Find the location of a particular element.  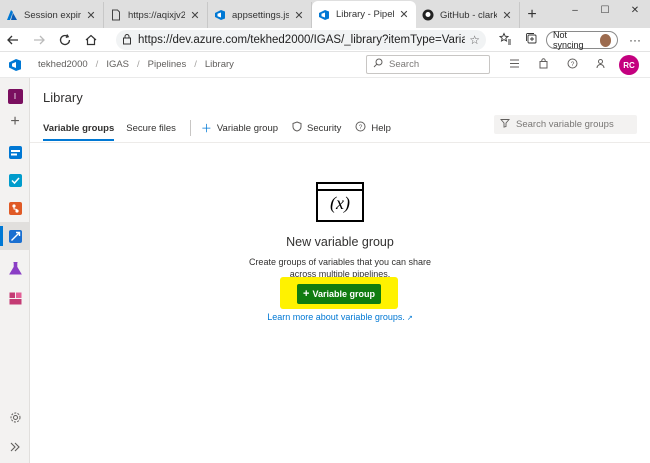

help-circle-icon: ? is located at coordinates (360, 128).